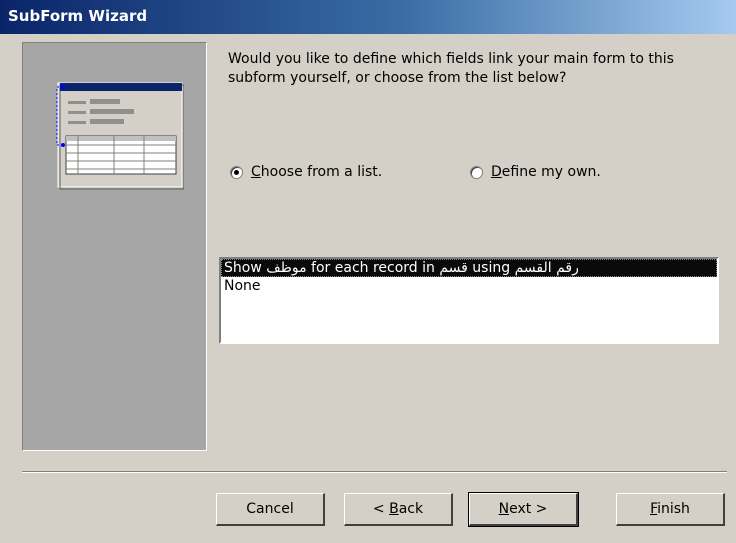 The height and width of the screenshot is (543, 736). What do you see at coordinates (316, 172) in the screenshot?
I see `choose-from-list-label: Choose from a list.` at bounding box center [316, 172].